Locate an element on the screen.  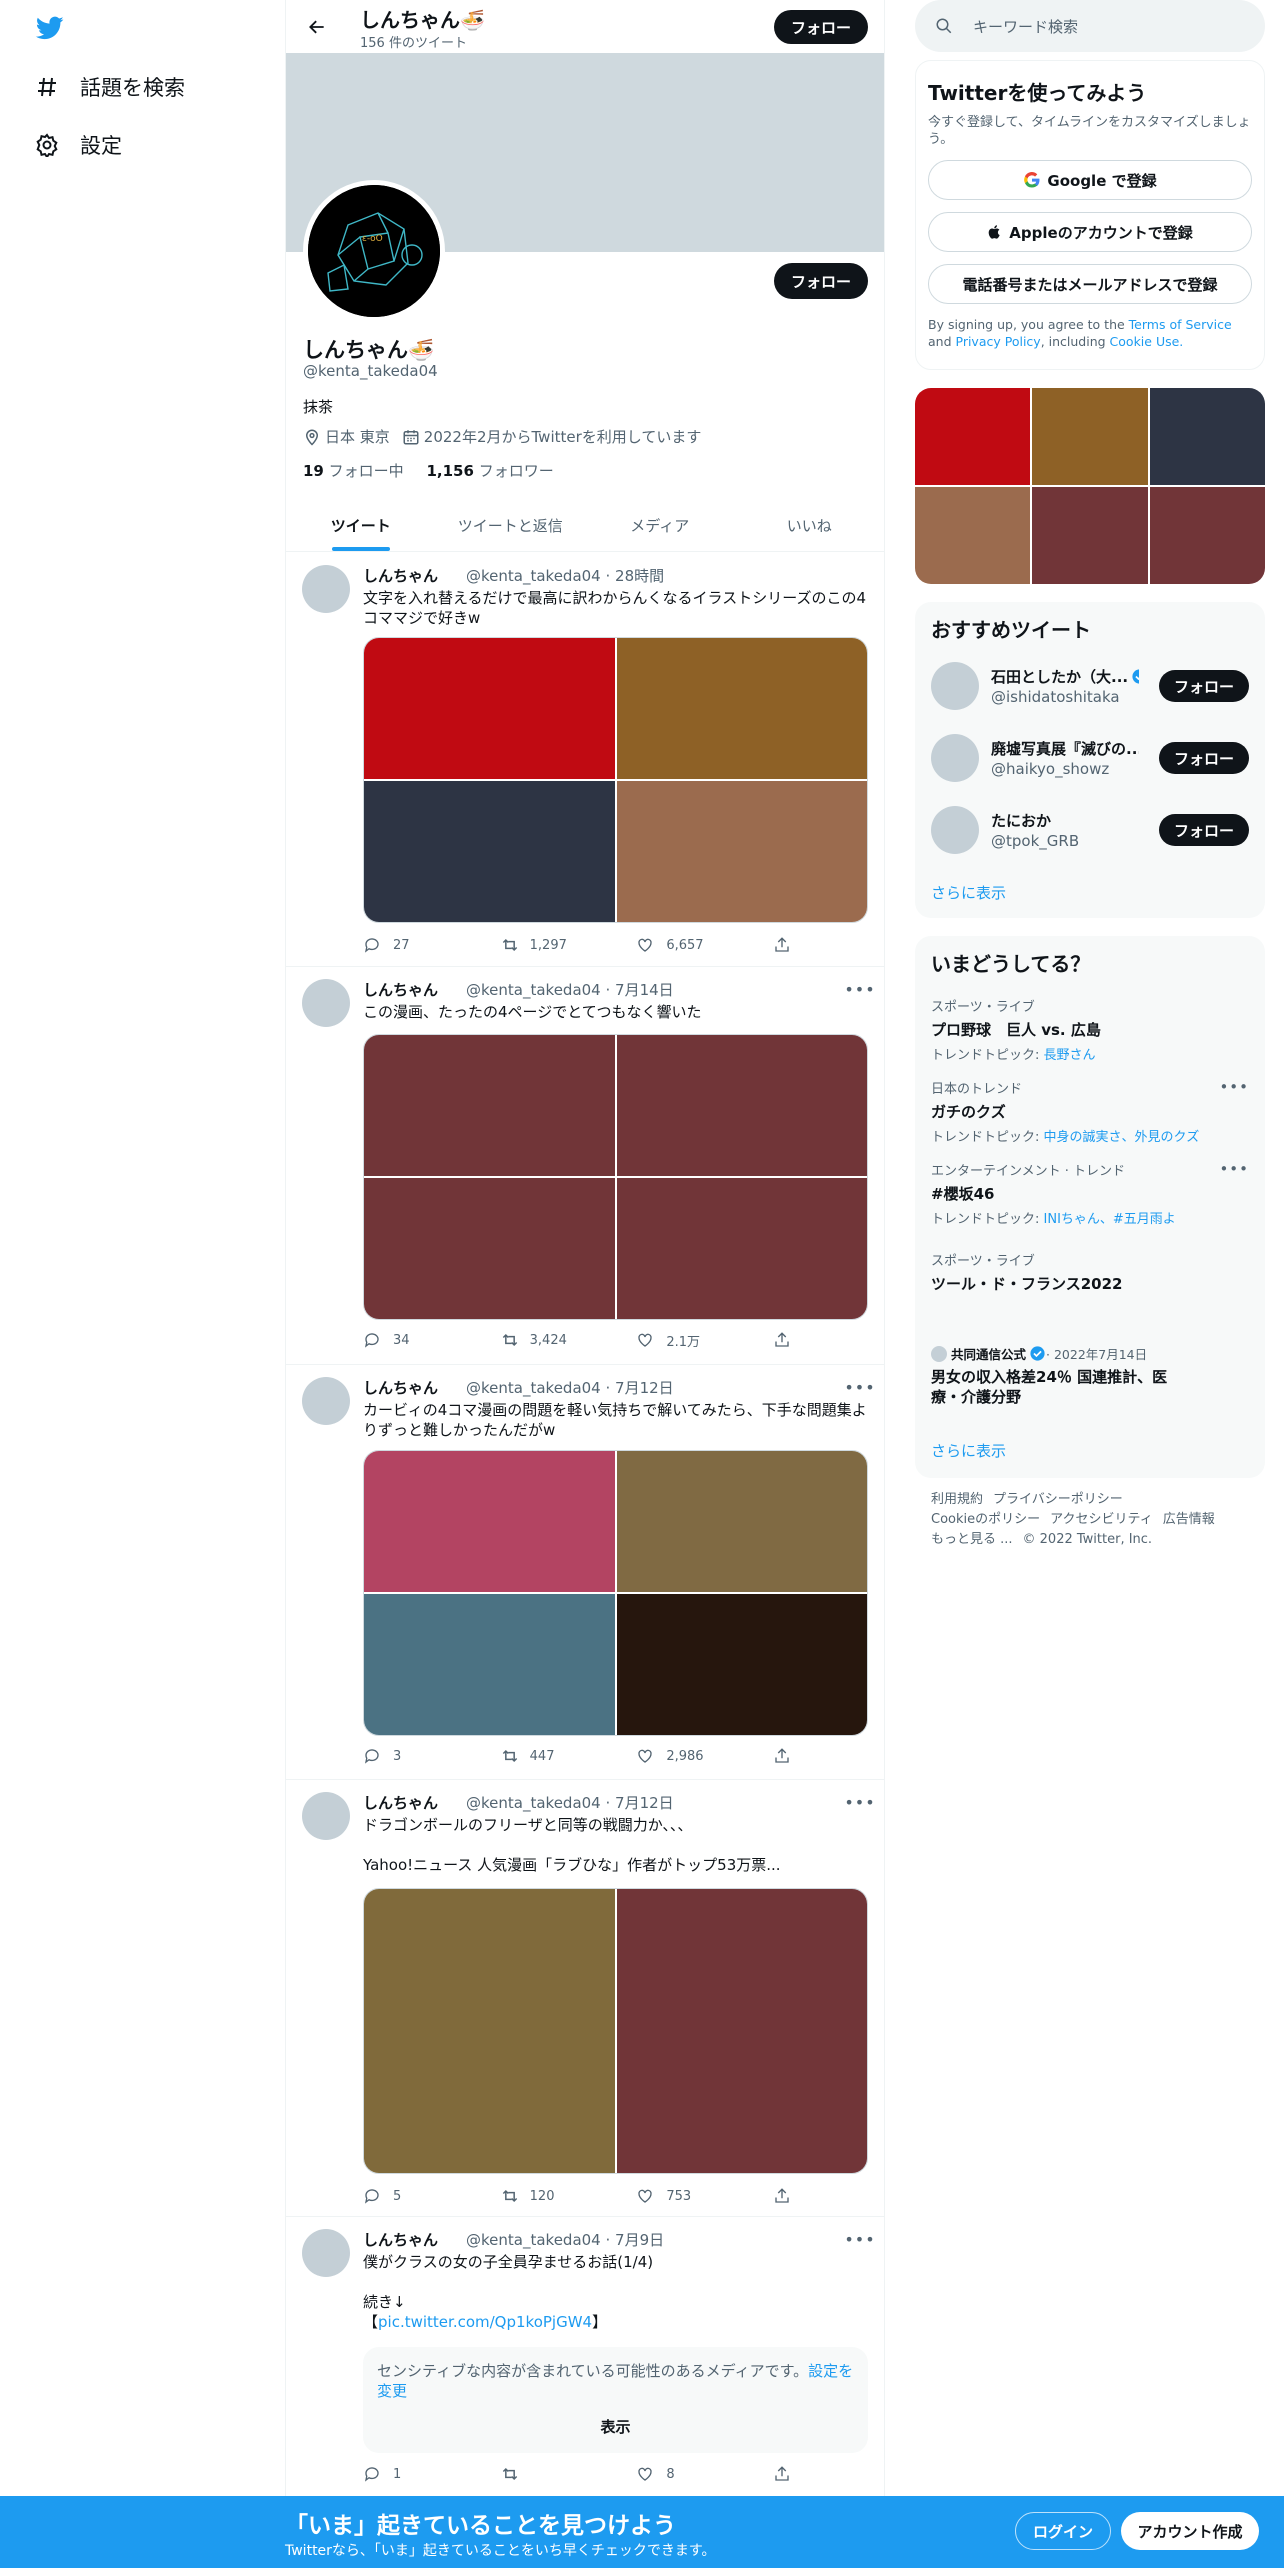
footer-cookie-link: Cookieのポリシー is located at coordinates (985, 1519).